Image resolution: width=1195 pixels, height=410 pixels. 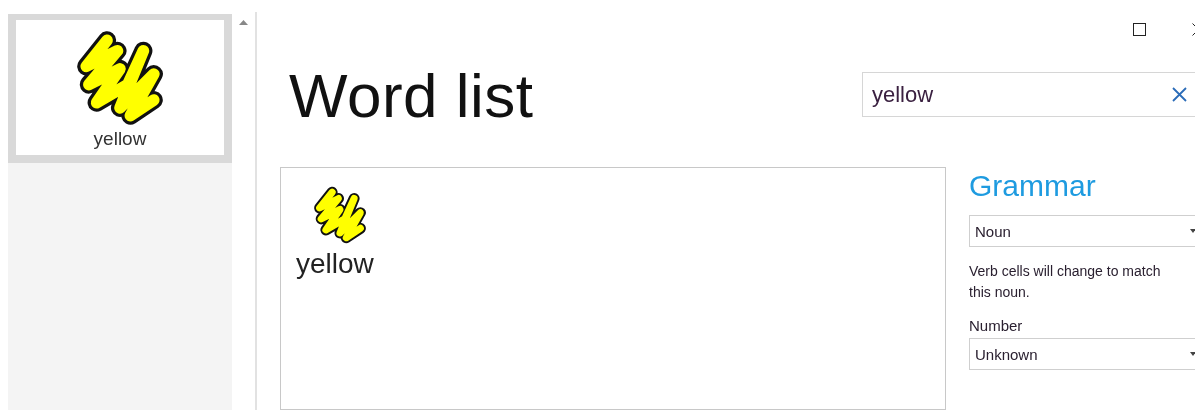 I want to click on scroll-up-icon, so click(x=243, y=22).